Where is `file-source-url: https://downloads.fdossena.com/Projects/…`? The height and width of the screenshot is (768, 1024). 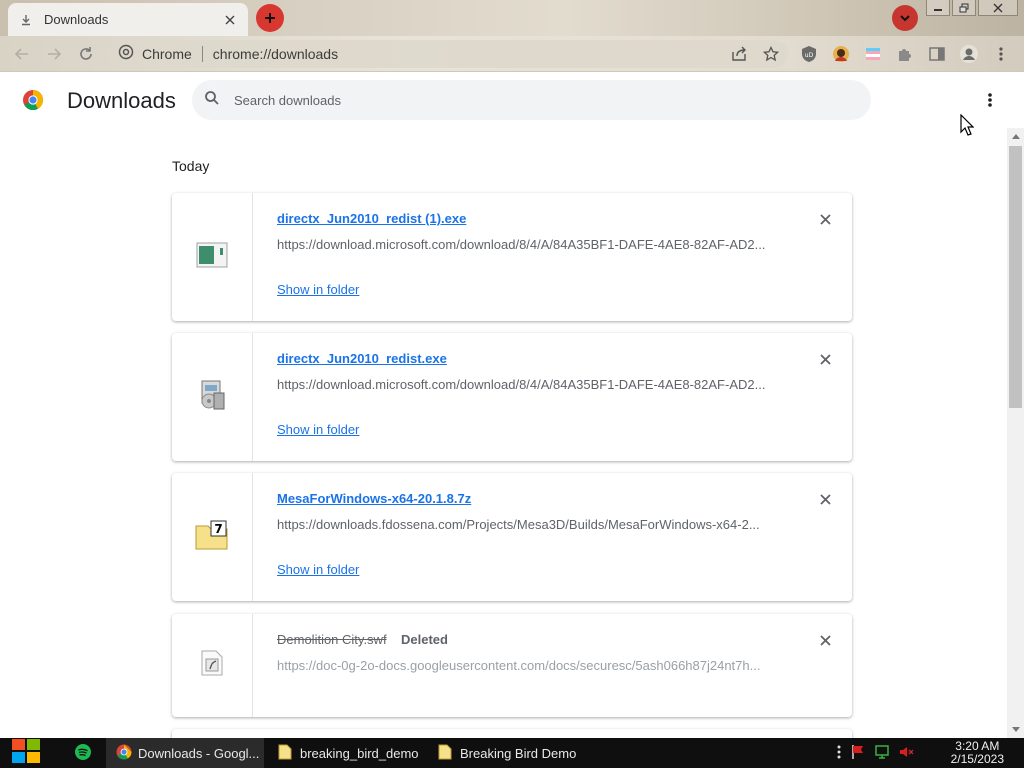 file-source-url: https://downloads.fdossena.com/Projects/… is located at coordinates (518, 524).